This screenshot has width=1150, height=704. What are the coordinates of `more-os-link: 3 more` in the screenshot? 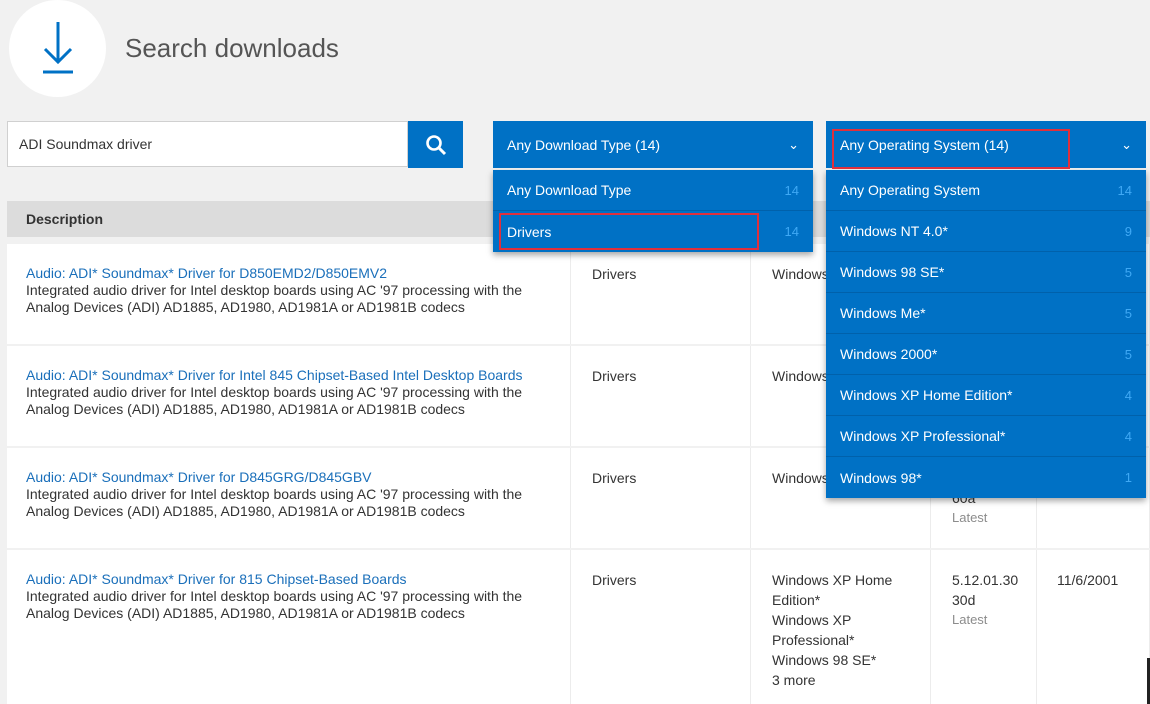 It's located at (840, 680).